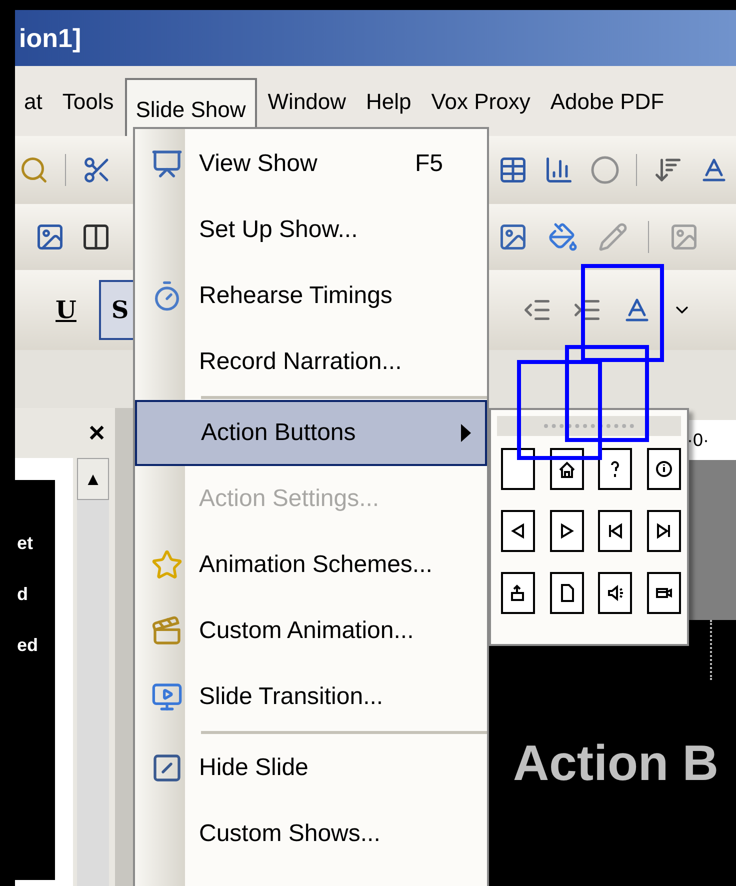 The height and width of the screenshot is (886, 736). I want to click on return-action-button, so click(518, 593).